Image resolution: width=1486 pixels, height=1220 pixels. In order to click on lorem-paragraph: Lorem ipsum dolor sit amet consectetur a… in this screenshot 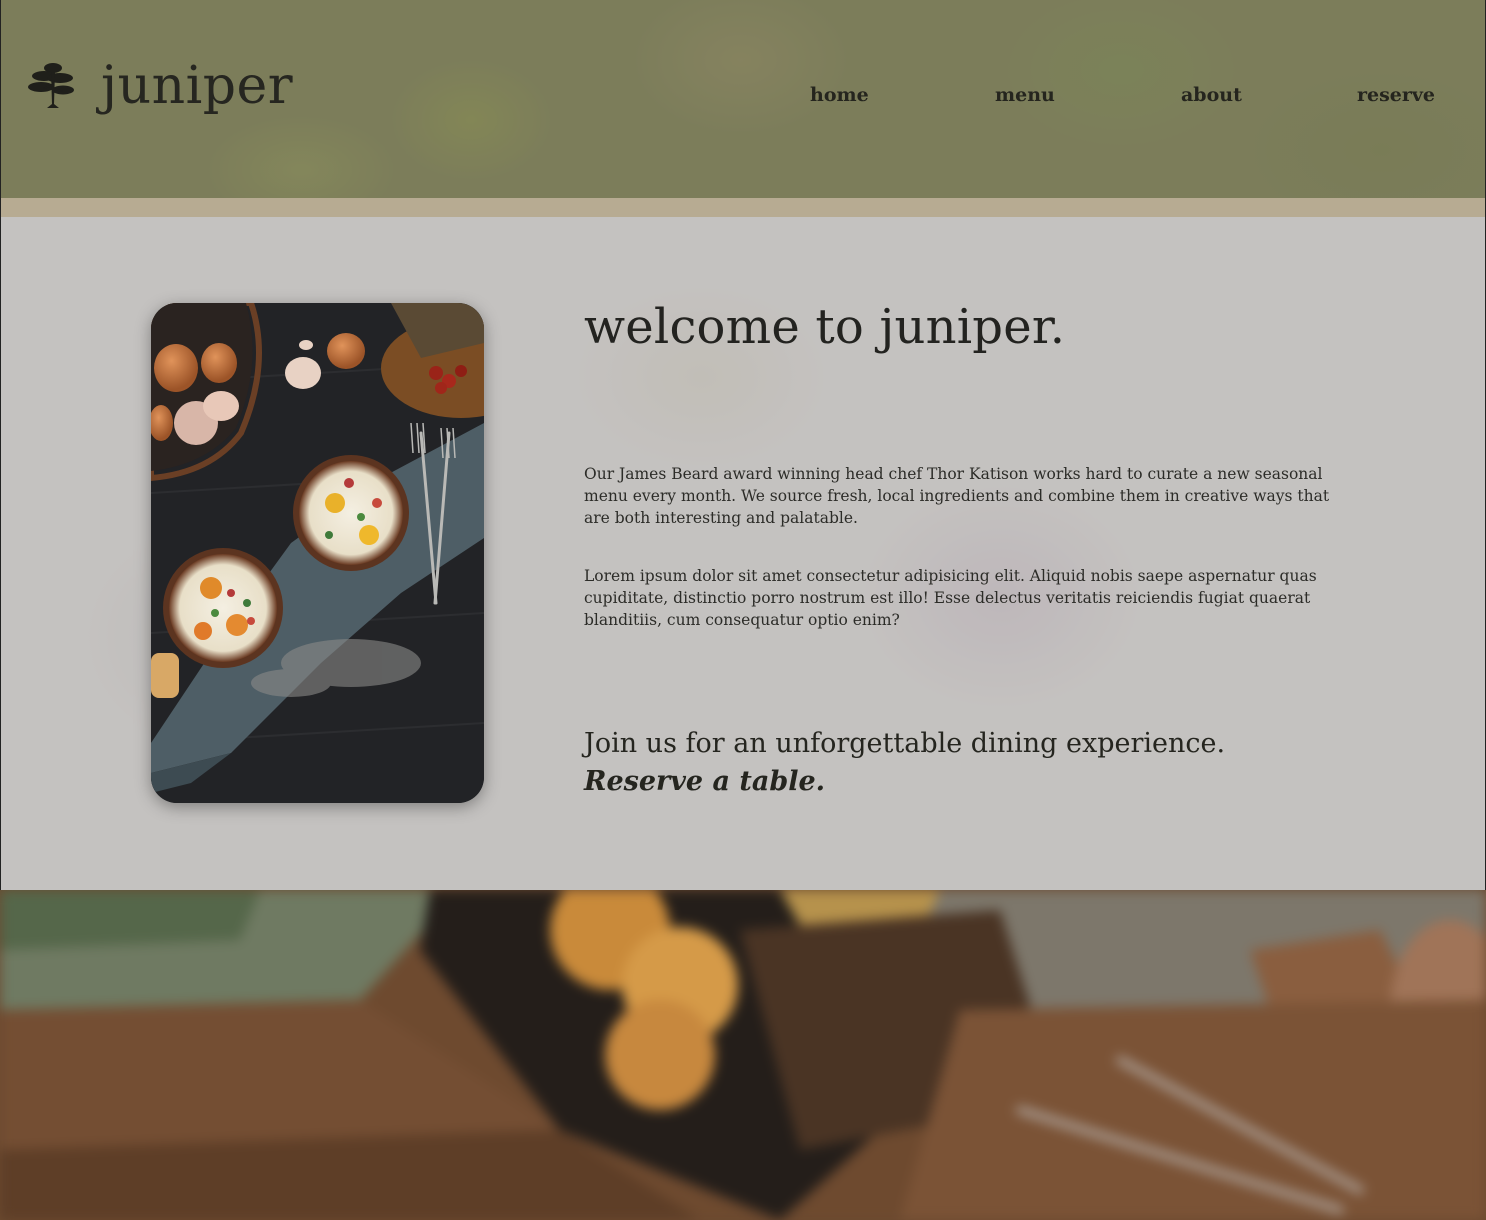, I will do `click(950, 598)`.